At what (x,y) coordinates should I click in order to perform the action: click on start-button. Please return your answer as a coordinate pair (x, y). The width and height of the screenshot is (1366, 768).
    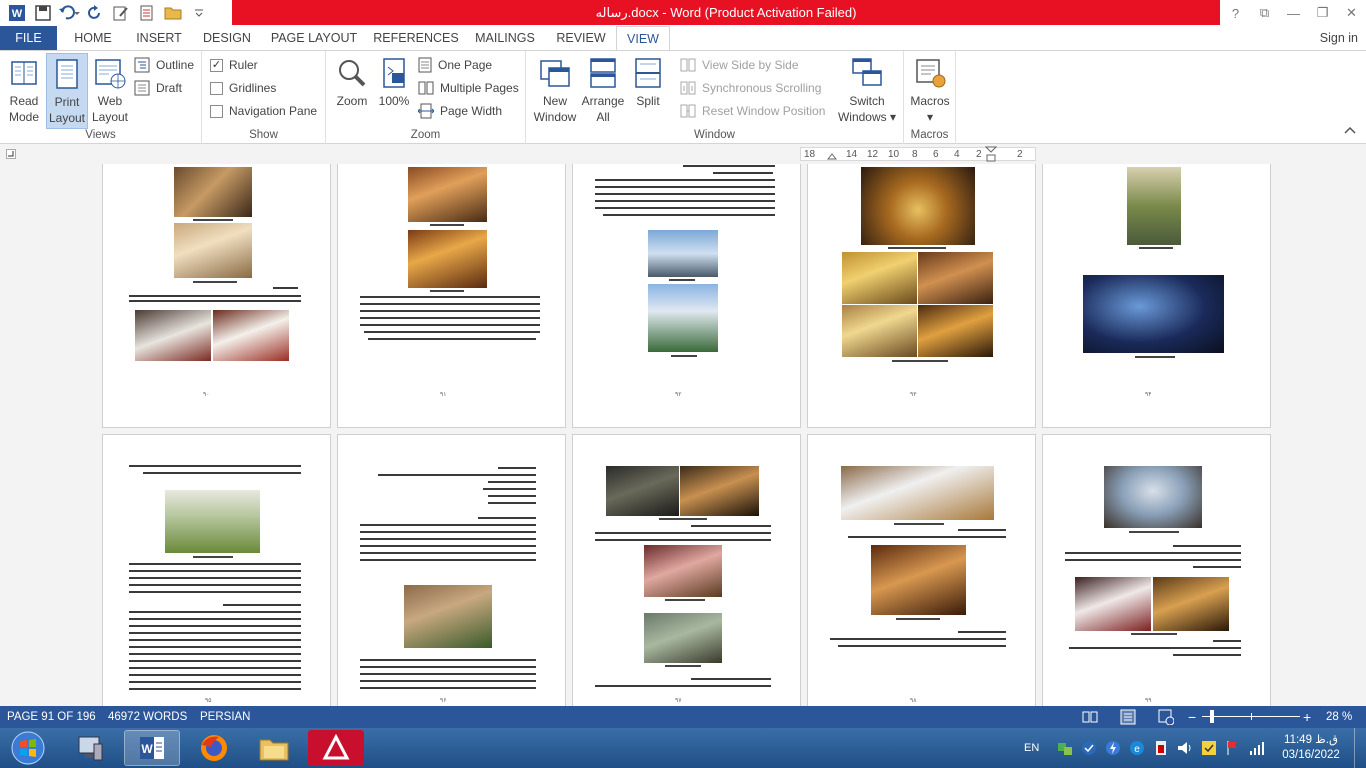
    Looking at the image, I should click on (28, 748).